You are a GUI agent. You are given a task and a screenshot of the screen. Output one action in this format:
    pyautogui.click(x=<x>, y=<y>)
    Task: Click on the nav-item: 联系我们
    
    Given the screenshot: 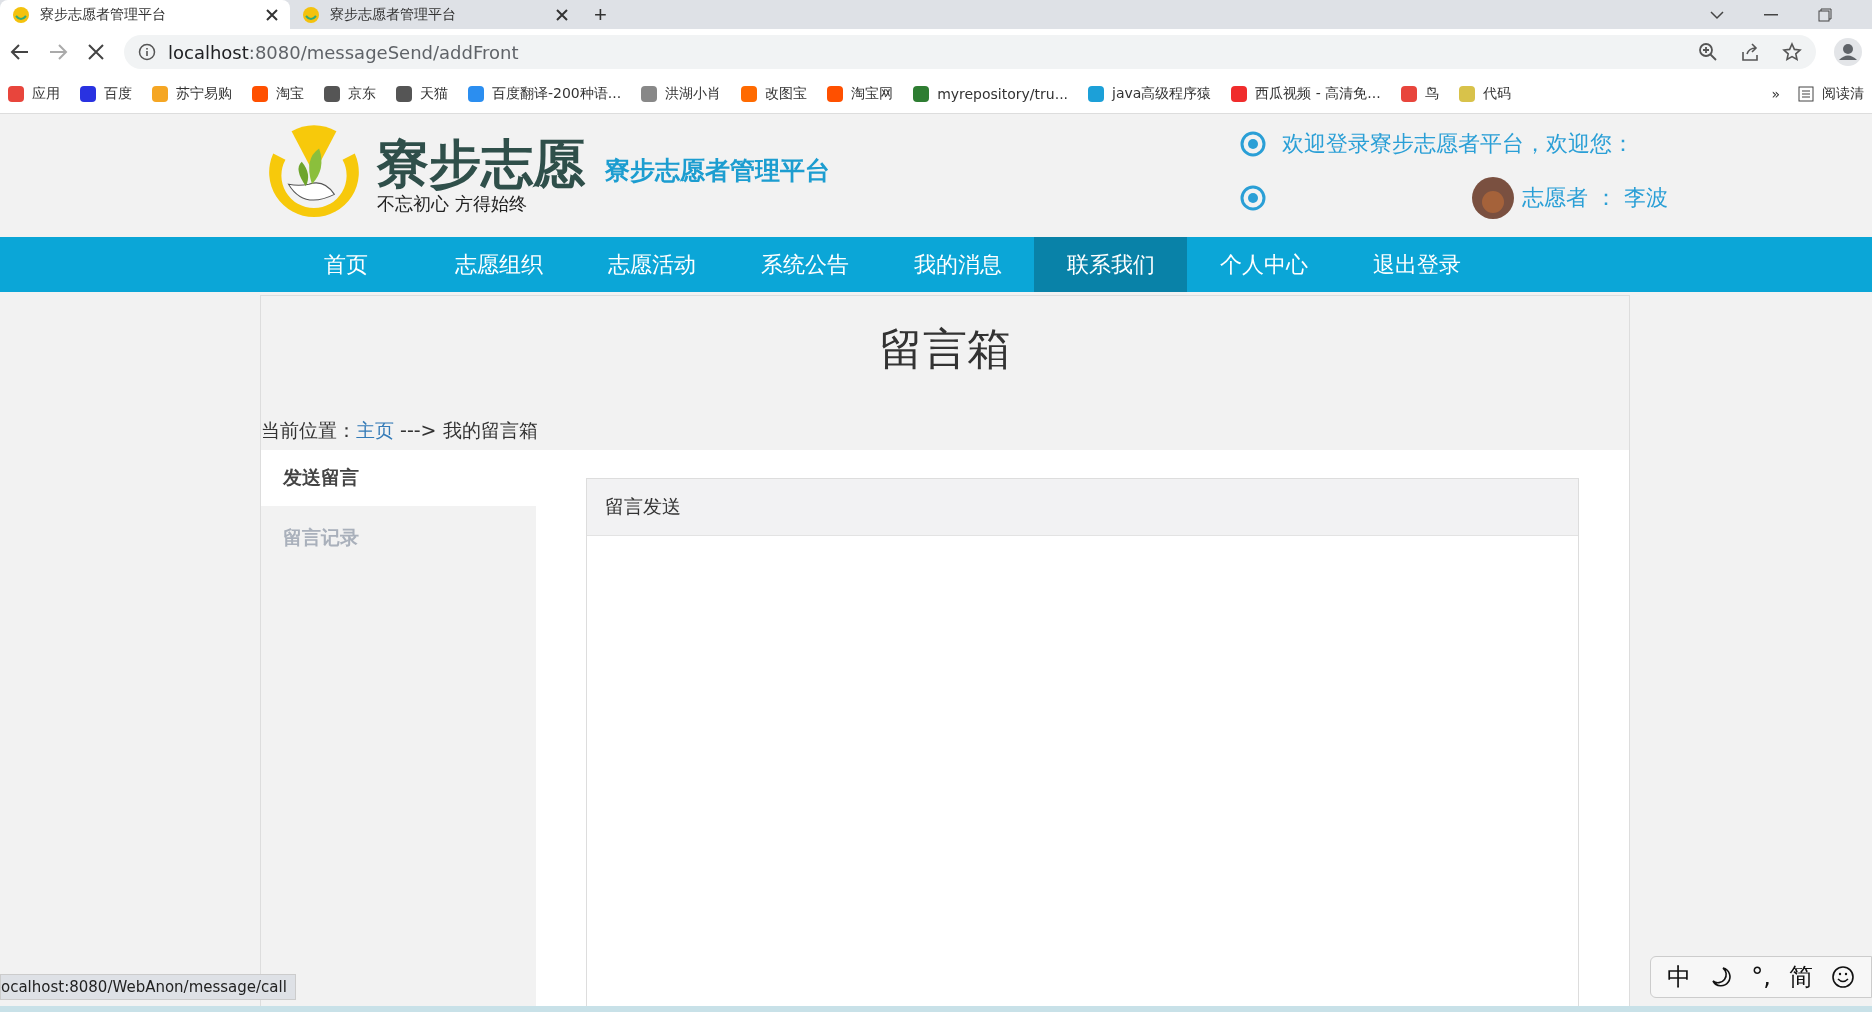 What is the action you would take?
    pyautogui.click(x=1110, y=264)
    